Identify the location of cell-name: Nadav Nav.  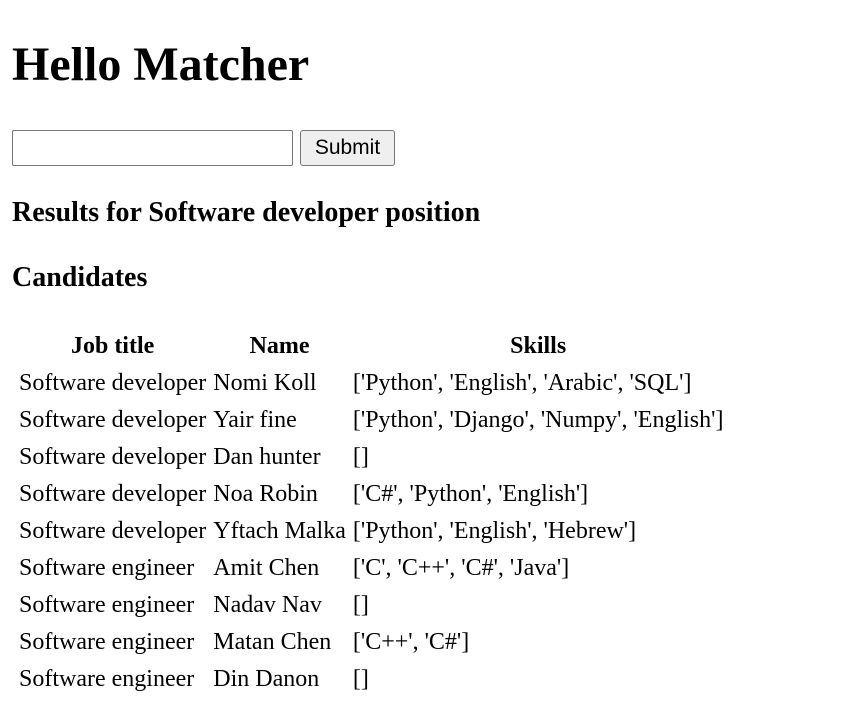
(267, 605).